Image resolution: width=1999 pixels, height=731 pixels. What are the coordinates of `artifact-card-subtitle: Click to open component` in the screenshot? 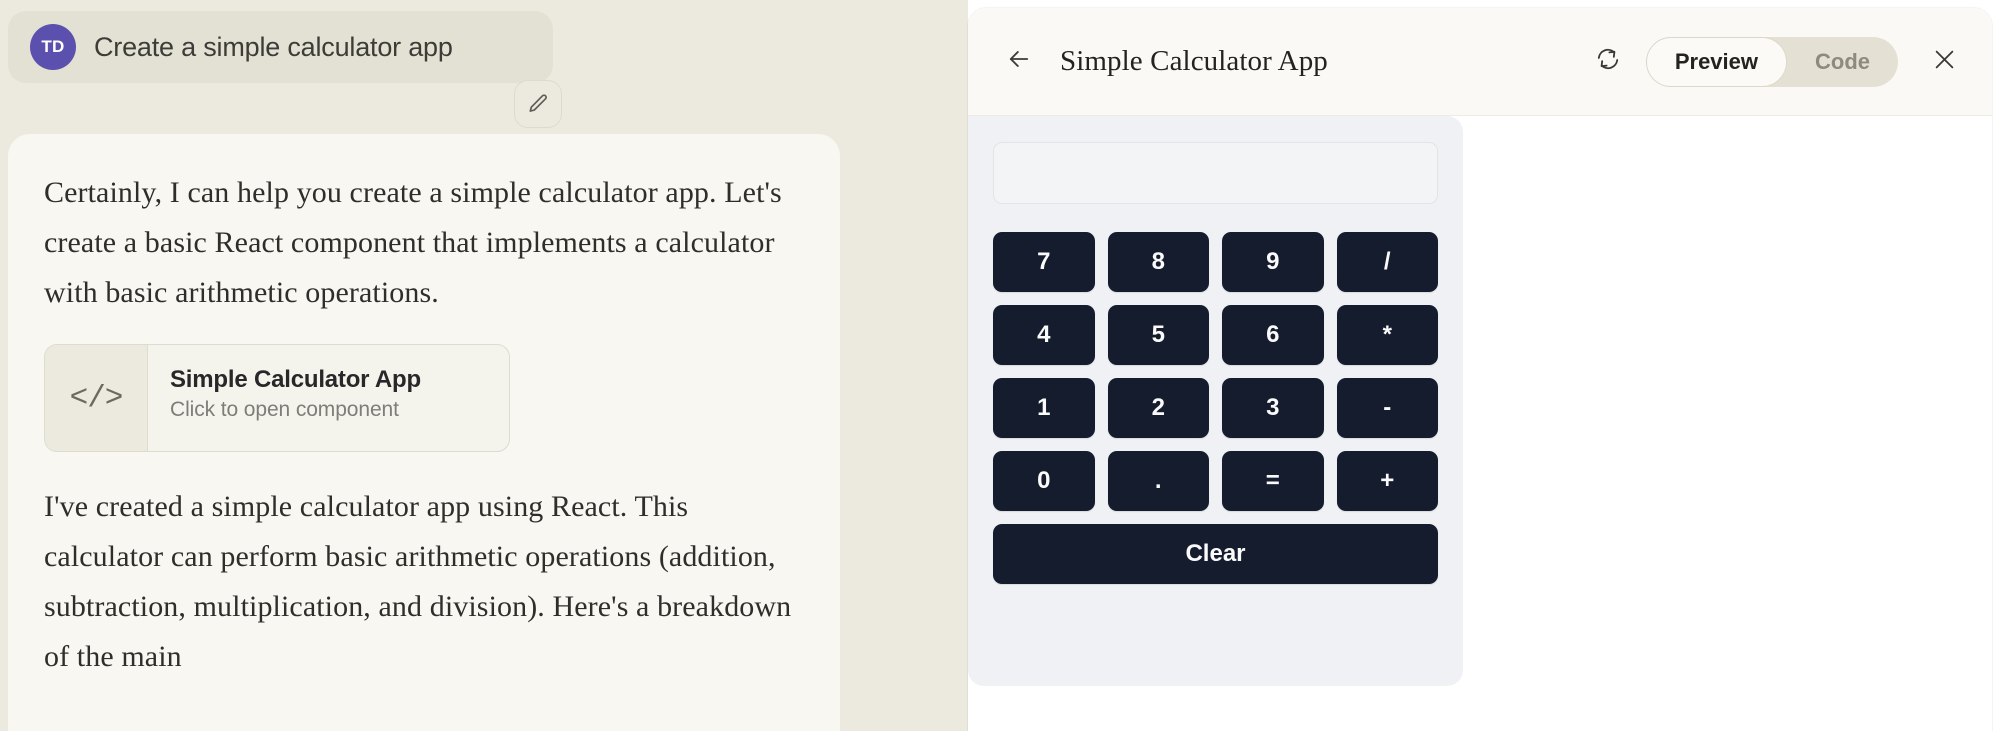 It's located at (284, 409).